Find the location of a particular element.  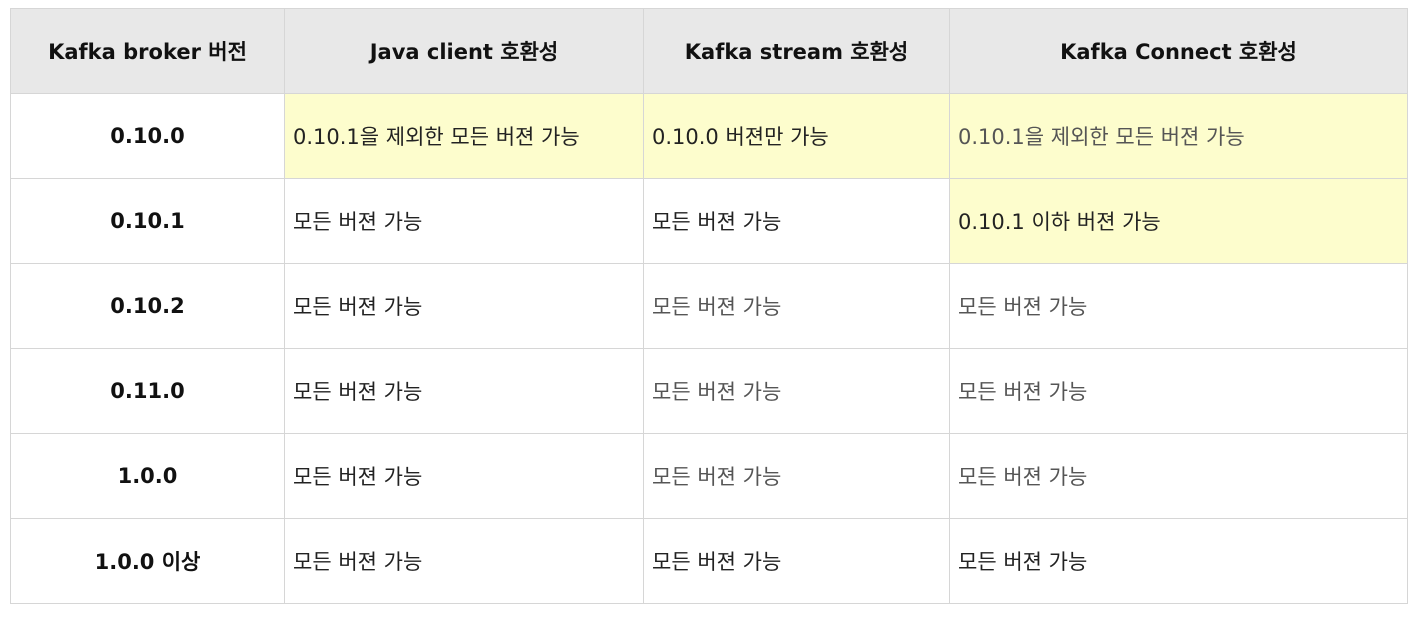

kafka-connect-cell: 0.10.1 이하 버젼 가능 is located at coordinates (1178, 221).